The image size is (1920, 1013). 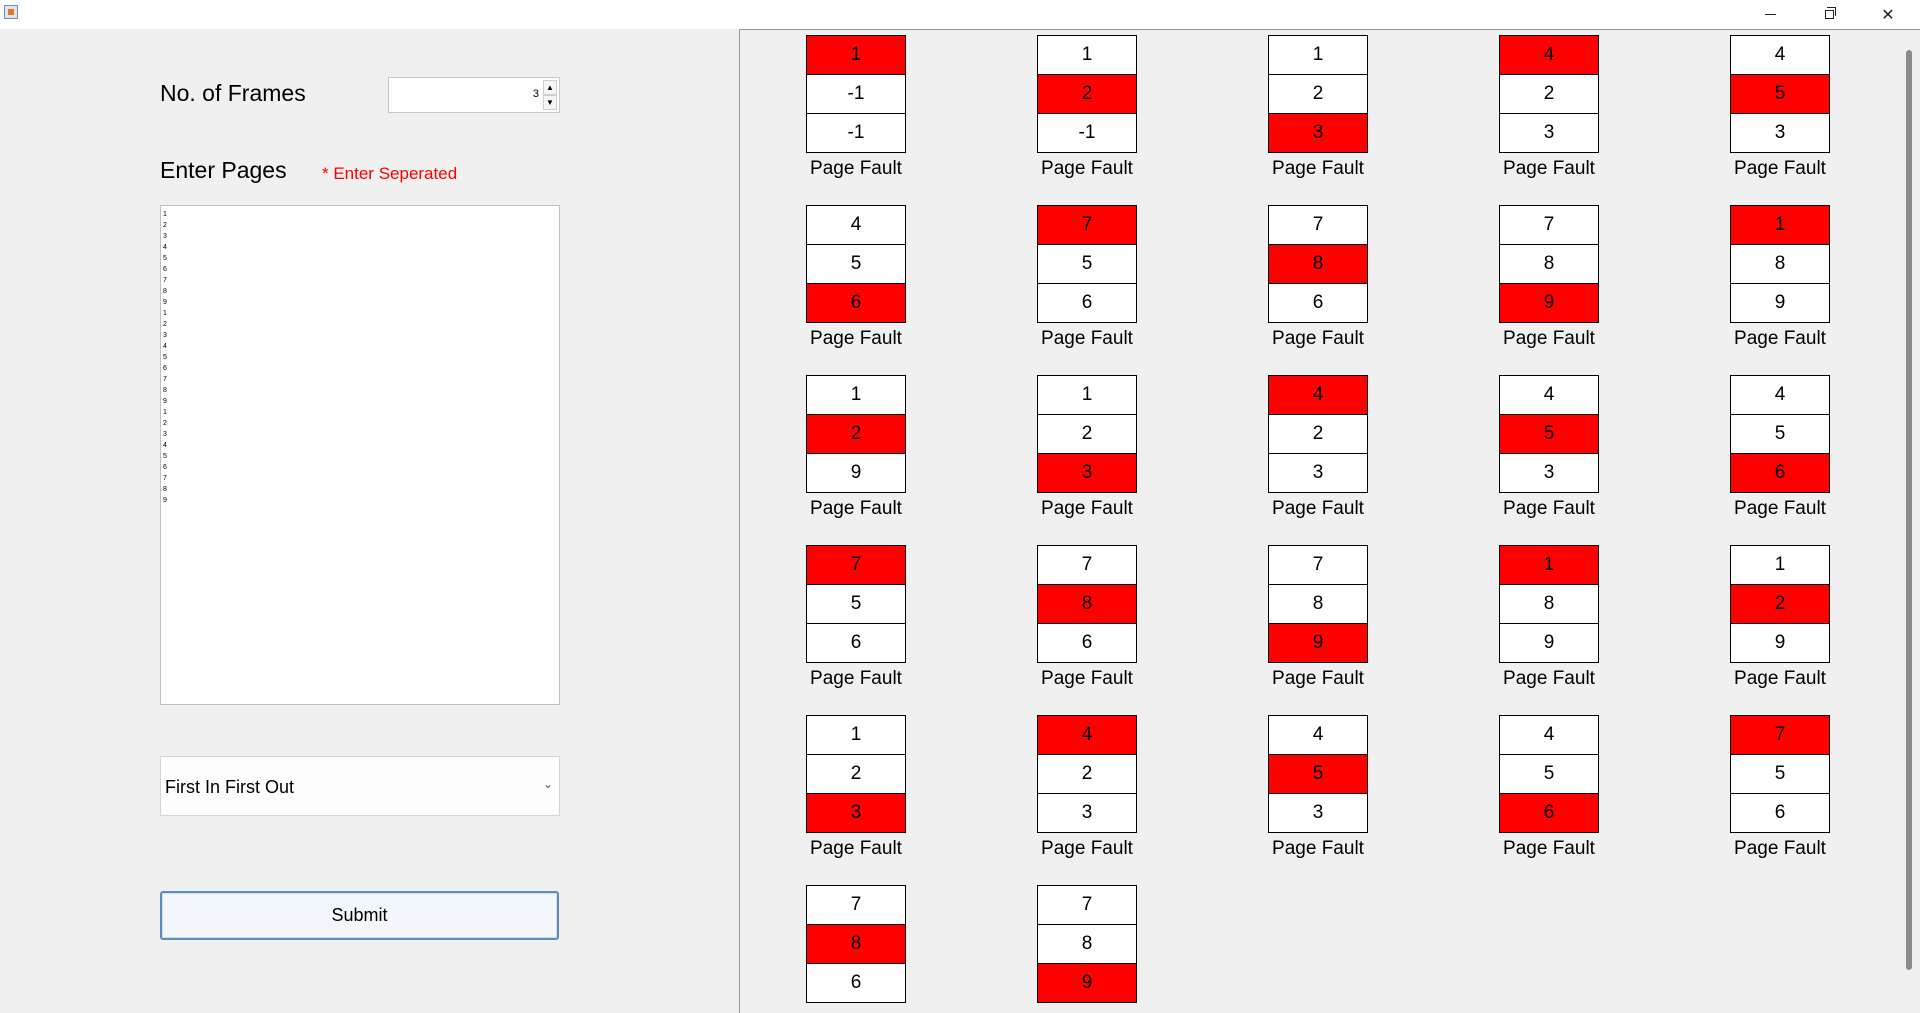 I want to click on minimize-button, so click(x=1770, y=14).